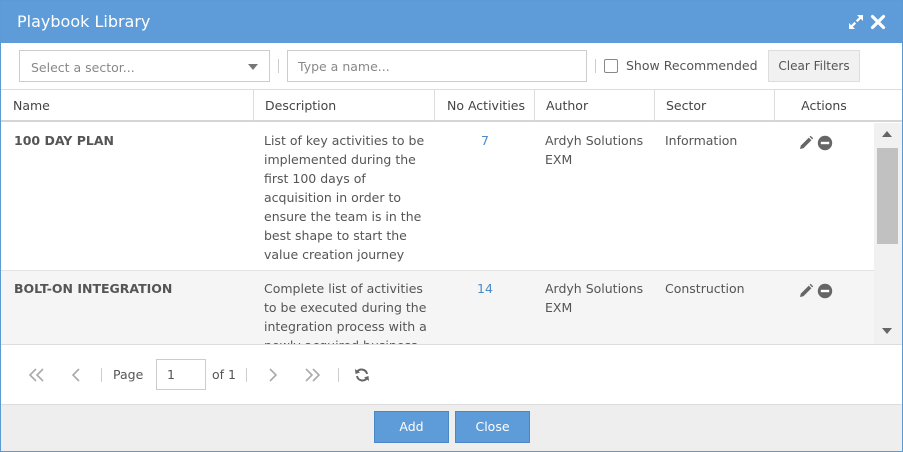  What do you see at coordinates (887, 331) in the screenshot?
I see `scroll-down-arrow-icon` at bounding box center [887, 331].